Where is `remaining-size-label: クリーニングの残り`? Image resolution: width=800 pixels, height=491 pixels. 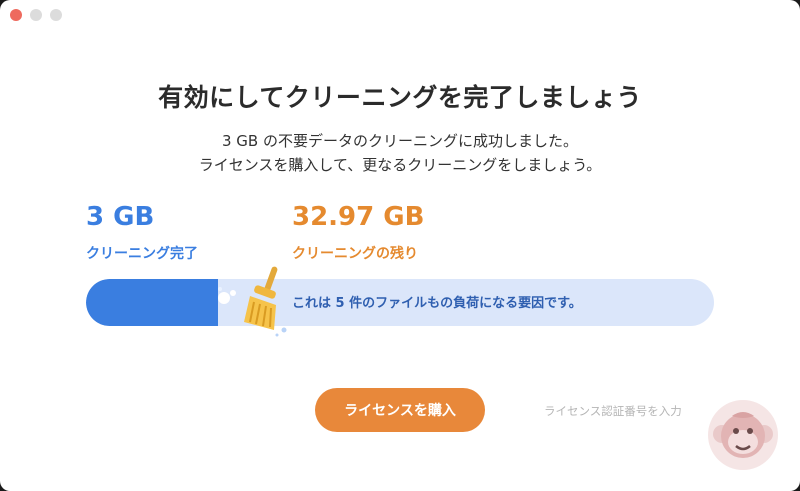 remaining-size-label: クリーニングの残り is located at coordinates (355, 254).